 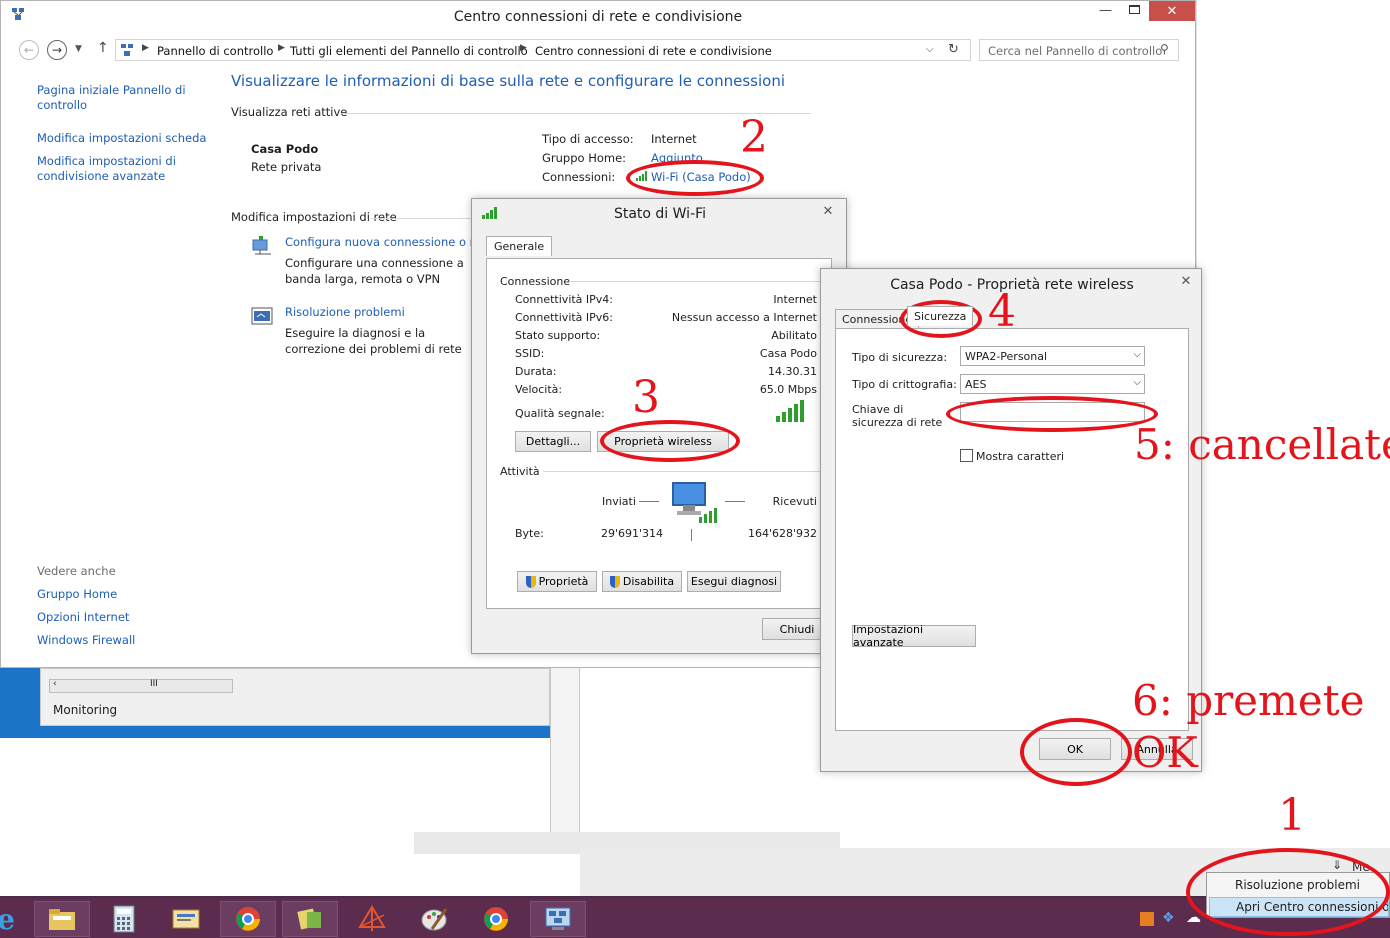 What do you see at coordinates (953, 49) in the screenshot?
I see `refresh-icon: ↻` at bounding box center [953, 49].